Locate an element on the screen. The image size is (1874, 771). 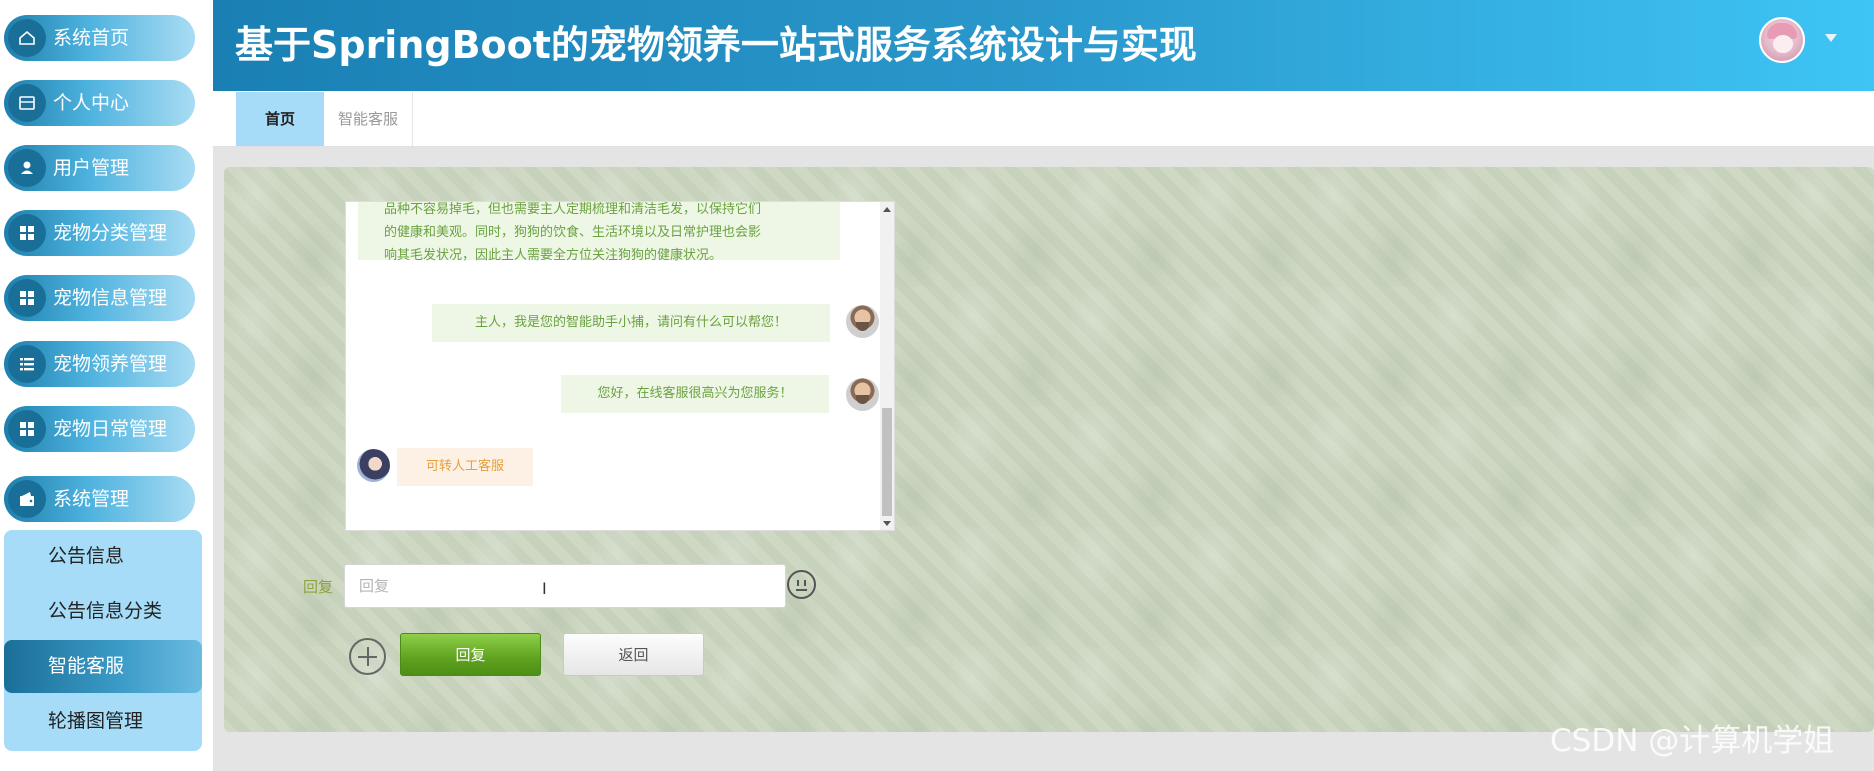
sidebar-item-user-management: 用户管理 is located at coordinates (99, 168).